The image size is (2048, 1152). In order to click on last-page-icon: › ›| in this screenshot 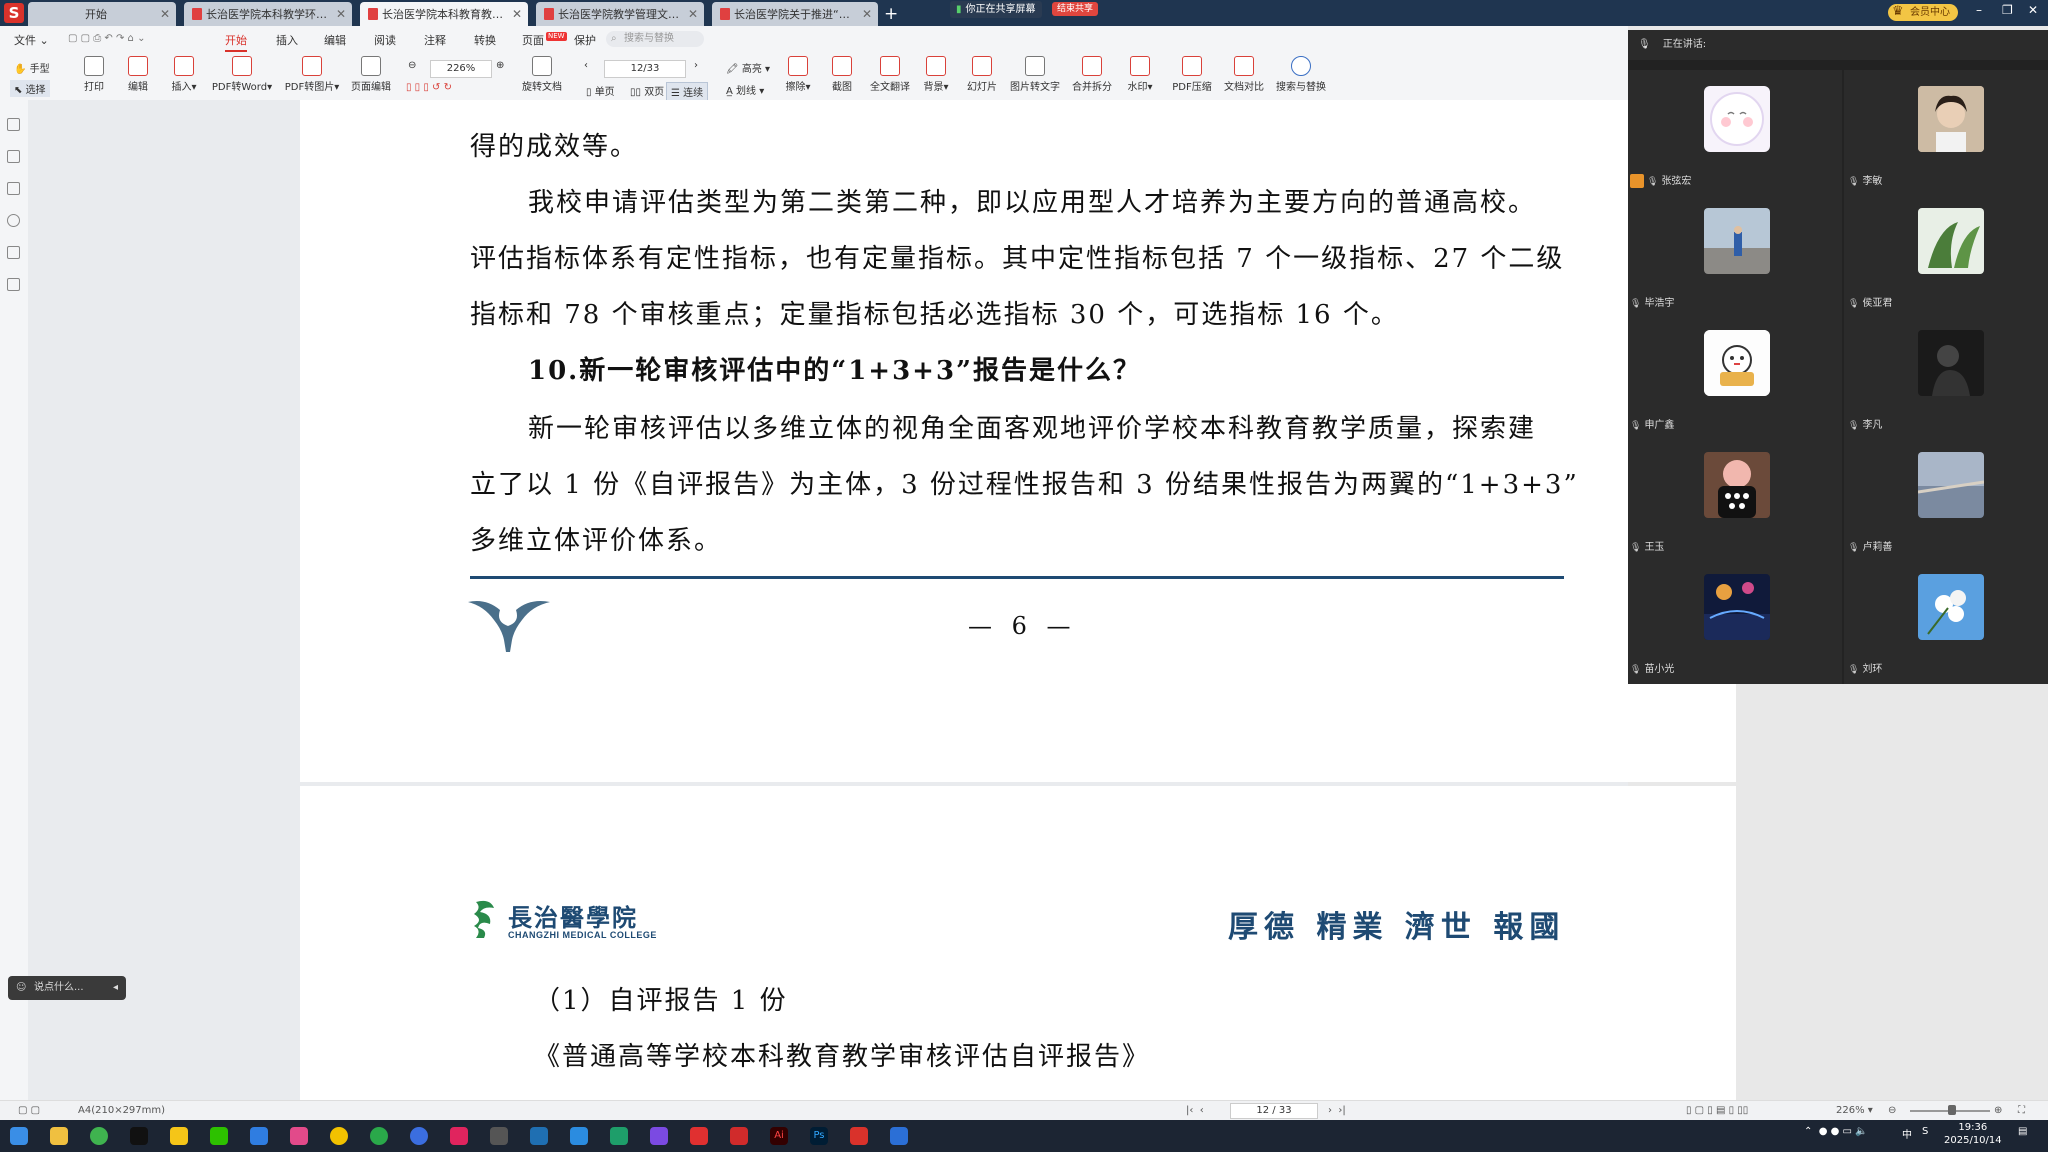, I will do `click(1337, 1110)`.